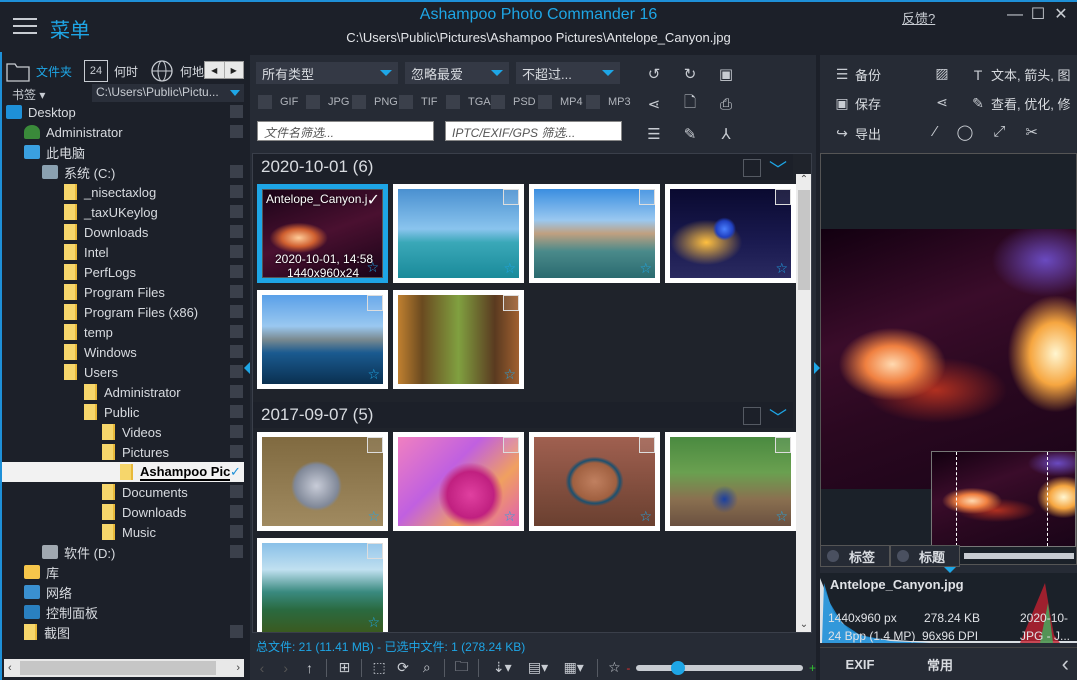 The width and height of the screenshot is (1077, 680). What do you see at coordinates (238, 668) in the screenshot?
I see `scroll-right-icon: ›` at bounding box center [238, 668].